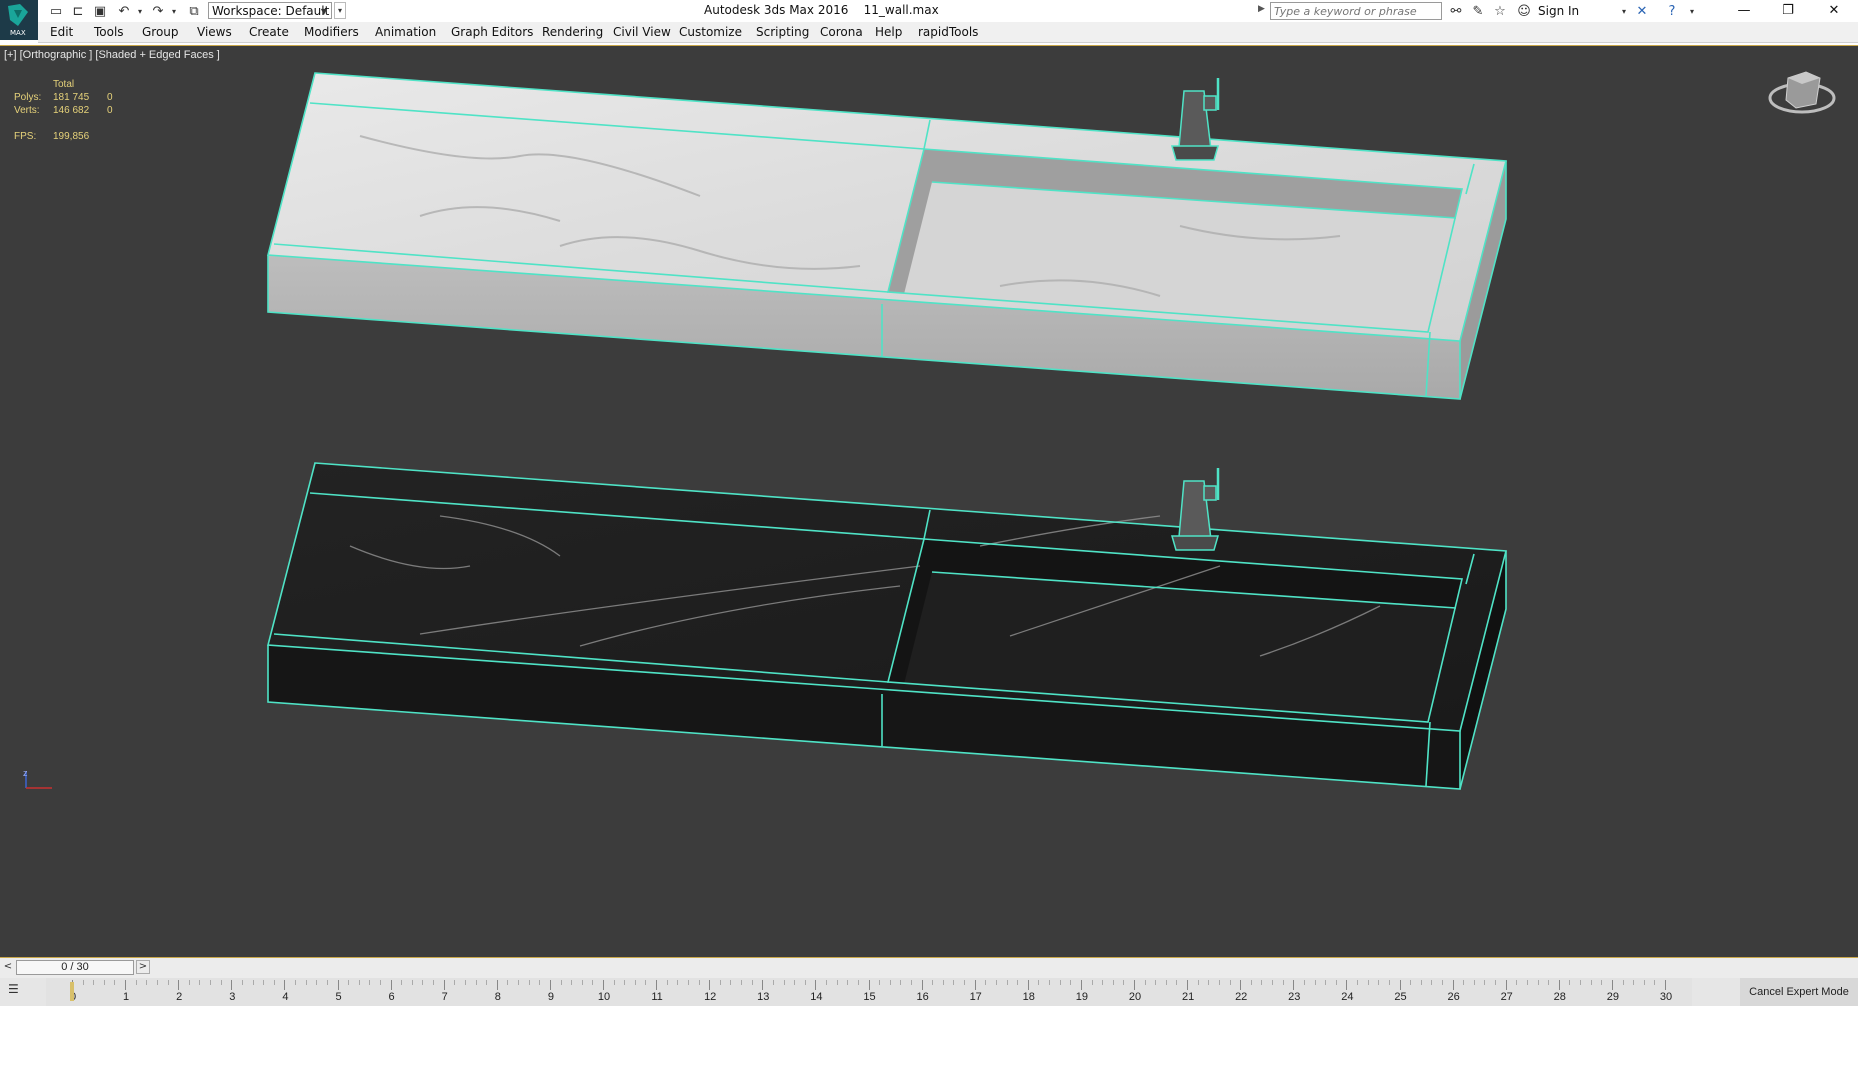  What do you see at coordinates (1028, 997) in the screenshot?
I see `tick-label: 18` at bounding box center [1028, 997].